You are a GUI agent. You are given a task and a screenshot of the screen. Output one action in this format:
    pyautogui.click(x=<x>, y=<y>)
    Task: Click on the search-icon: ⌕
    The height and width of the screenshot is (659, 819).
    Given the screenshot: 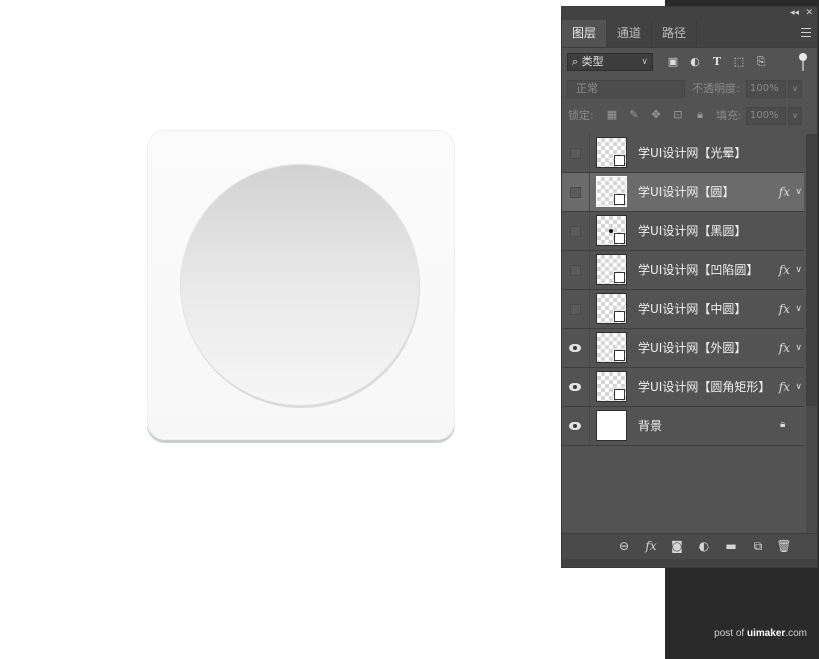 What is the action you would take?
    pyautogui.click(x=575, y=61)
    